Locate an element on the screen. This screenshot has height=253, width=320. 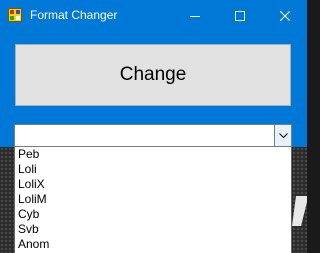
list-item: Svb is located at coordinates (153, 229).